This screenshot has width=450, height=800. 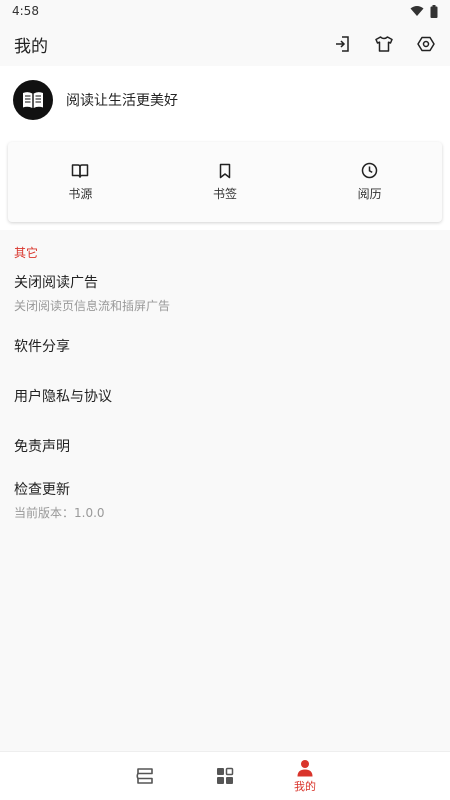 I want to click on import-button, so click(x=342, y=44).